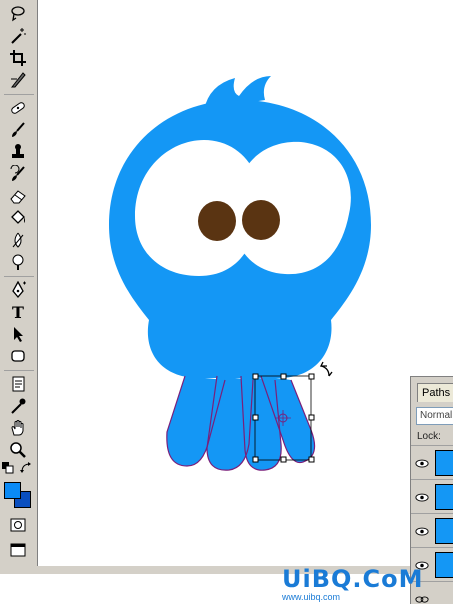 Image resolution: width=453 pixels, height=605 pixels. Describe the element at coordinates (18, 36) in the screenshot. I see `magic-wand-icon` at that location.